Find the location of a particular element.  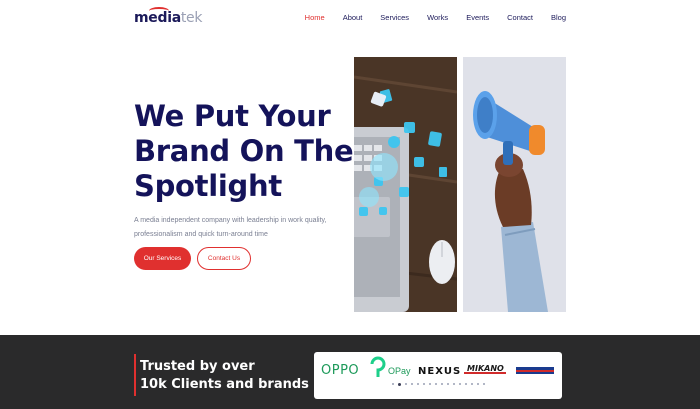

nav-contact: Contact is located at coordinates (520, 17).